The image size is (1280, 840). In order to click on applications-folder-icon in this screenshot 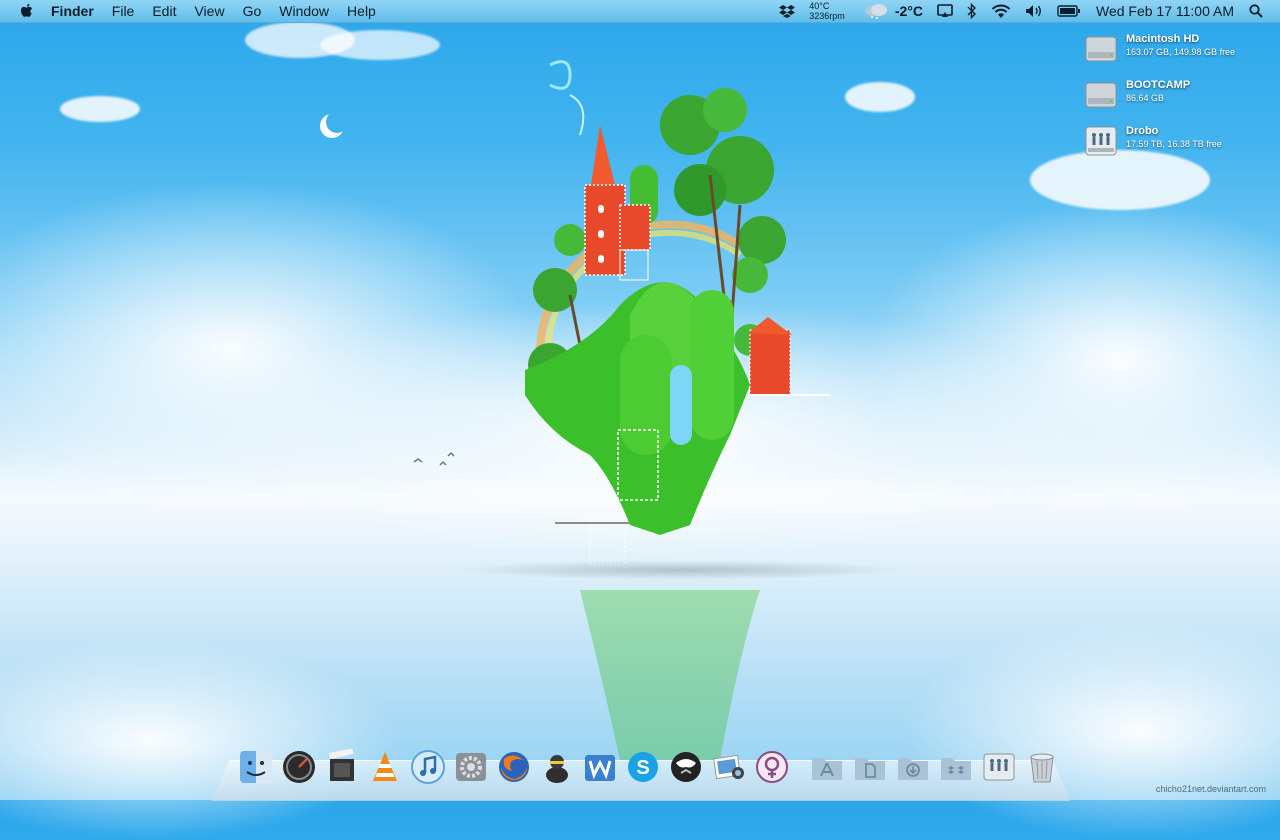, I will do `click(827, 767)`.